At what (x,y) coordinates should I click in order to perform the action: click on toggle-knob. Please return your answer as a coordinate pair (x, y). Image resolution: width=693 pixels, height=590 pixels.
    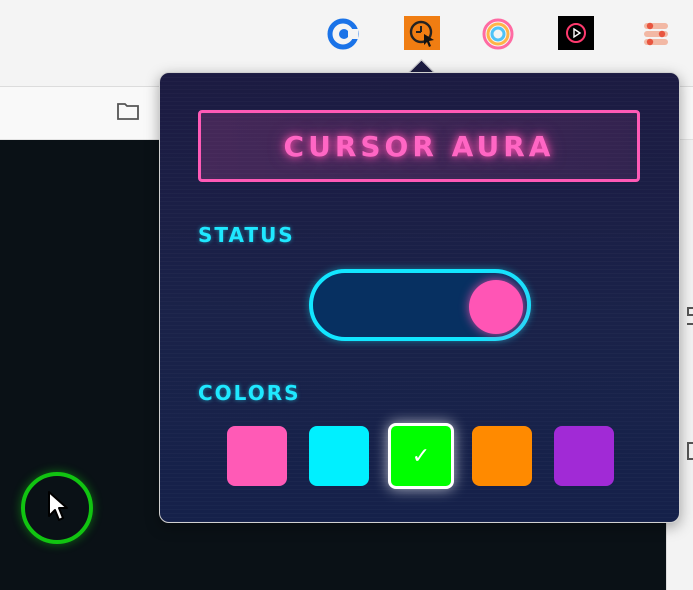
    Looking at the image, I should click on (496, 307).